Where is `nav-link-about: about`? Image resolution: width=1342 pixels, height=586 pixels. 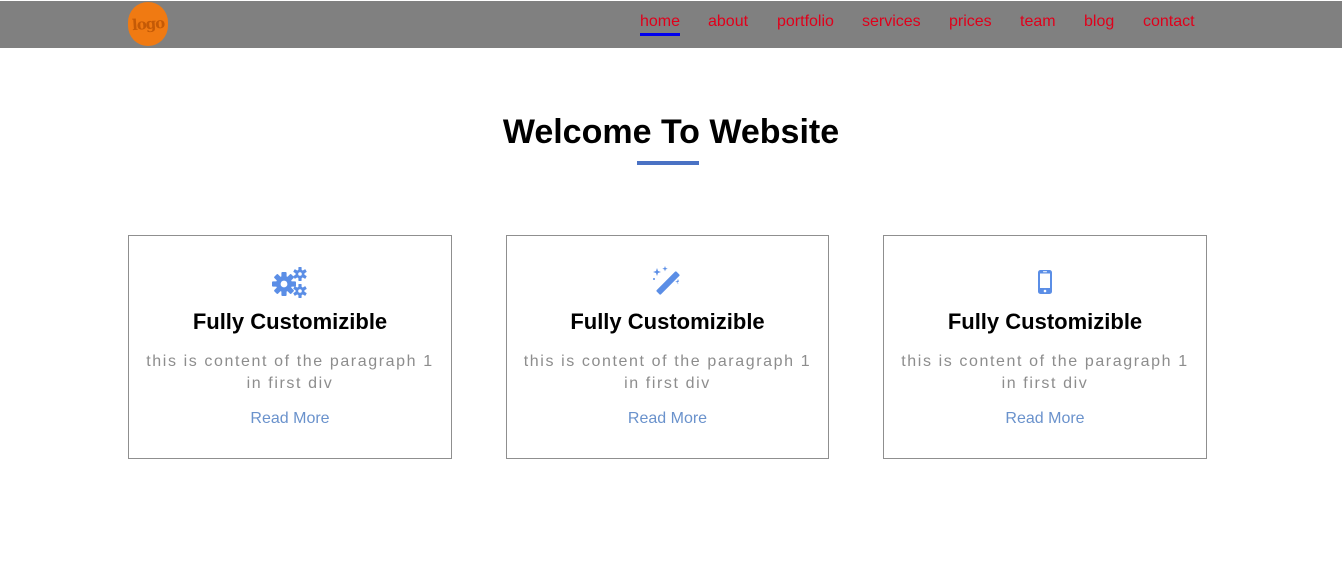 nav-link-about: about is located at coordinates (728, 22).